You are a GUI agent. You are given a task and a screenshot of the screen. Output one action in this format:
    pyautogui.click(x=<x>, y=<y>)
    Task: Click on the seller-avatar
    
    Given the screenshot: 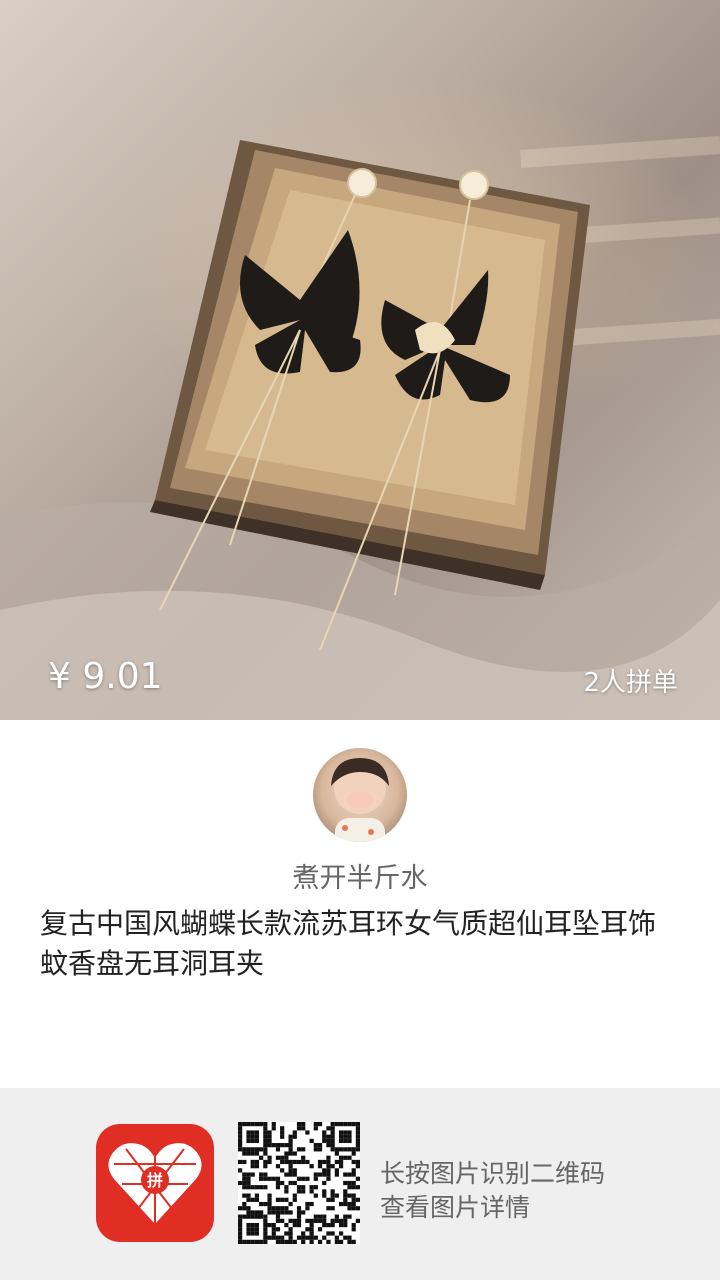 What is the action you would take?
    pyautogui.click(x=360, y=795)
    